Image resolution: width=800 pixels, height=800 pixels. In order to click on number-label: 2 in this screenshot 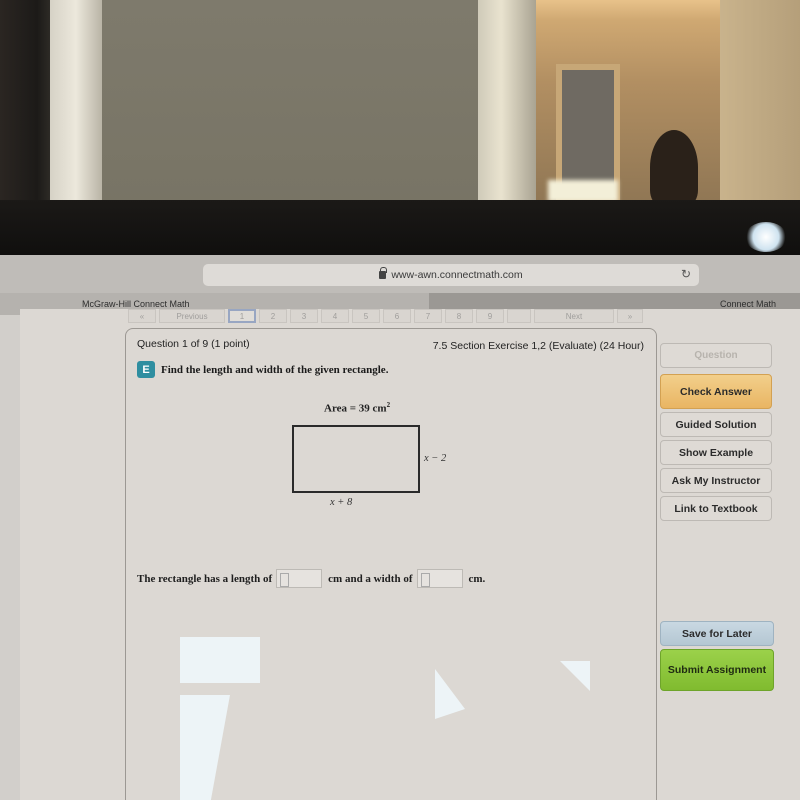, I will do `click(273, 316)`.